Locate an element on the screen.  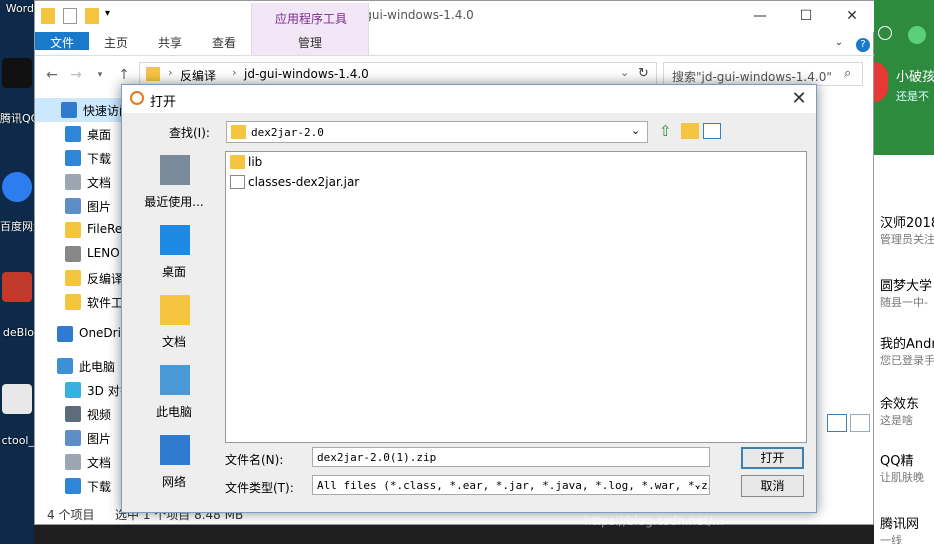
news-item: QQ精 让肌肤晚 is located at coordinates (907, 467).